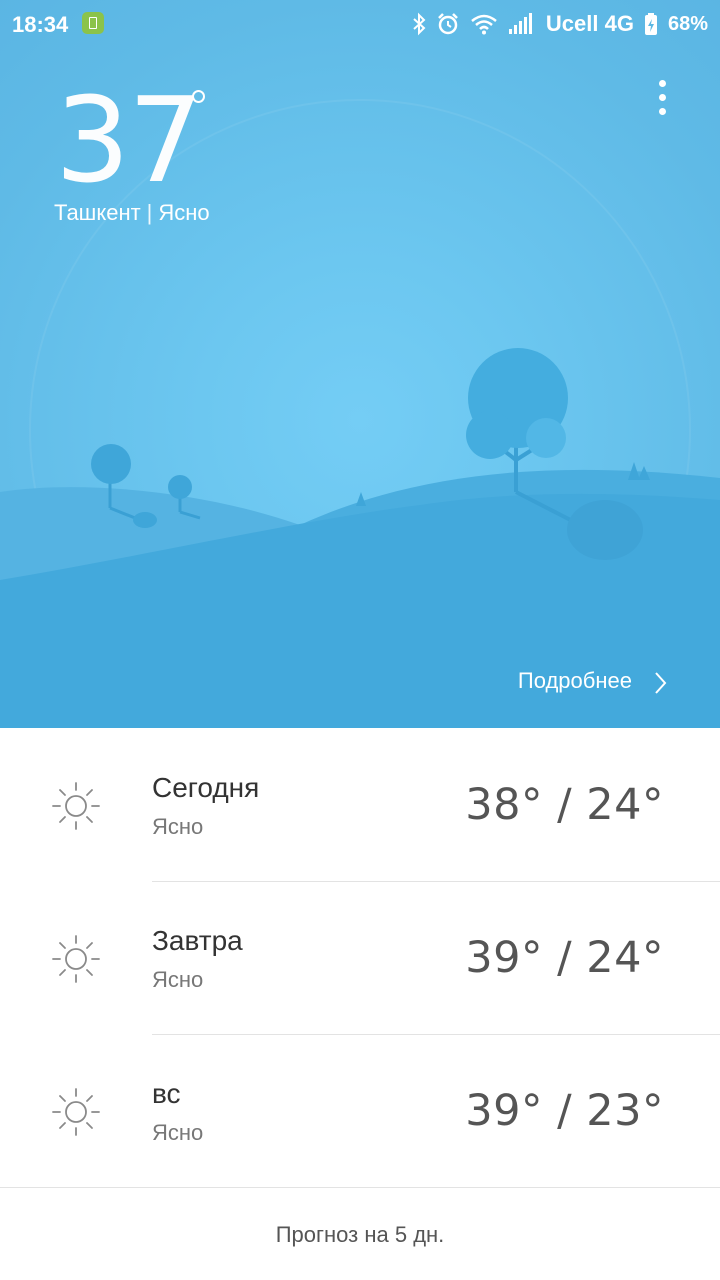 This screenshot has width=720, height=1280. I want to click on forecast-day: вс, so click(166, 1093).